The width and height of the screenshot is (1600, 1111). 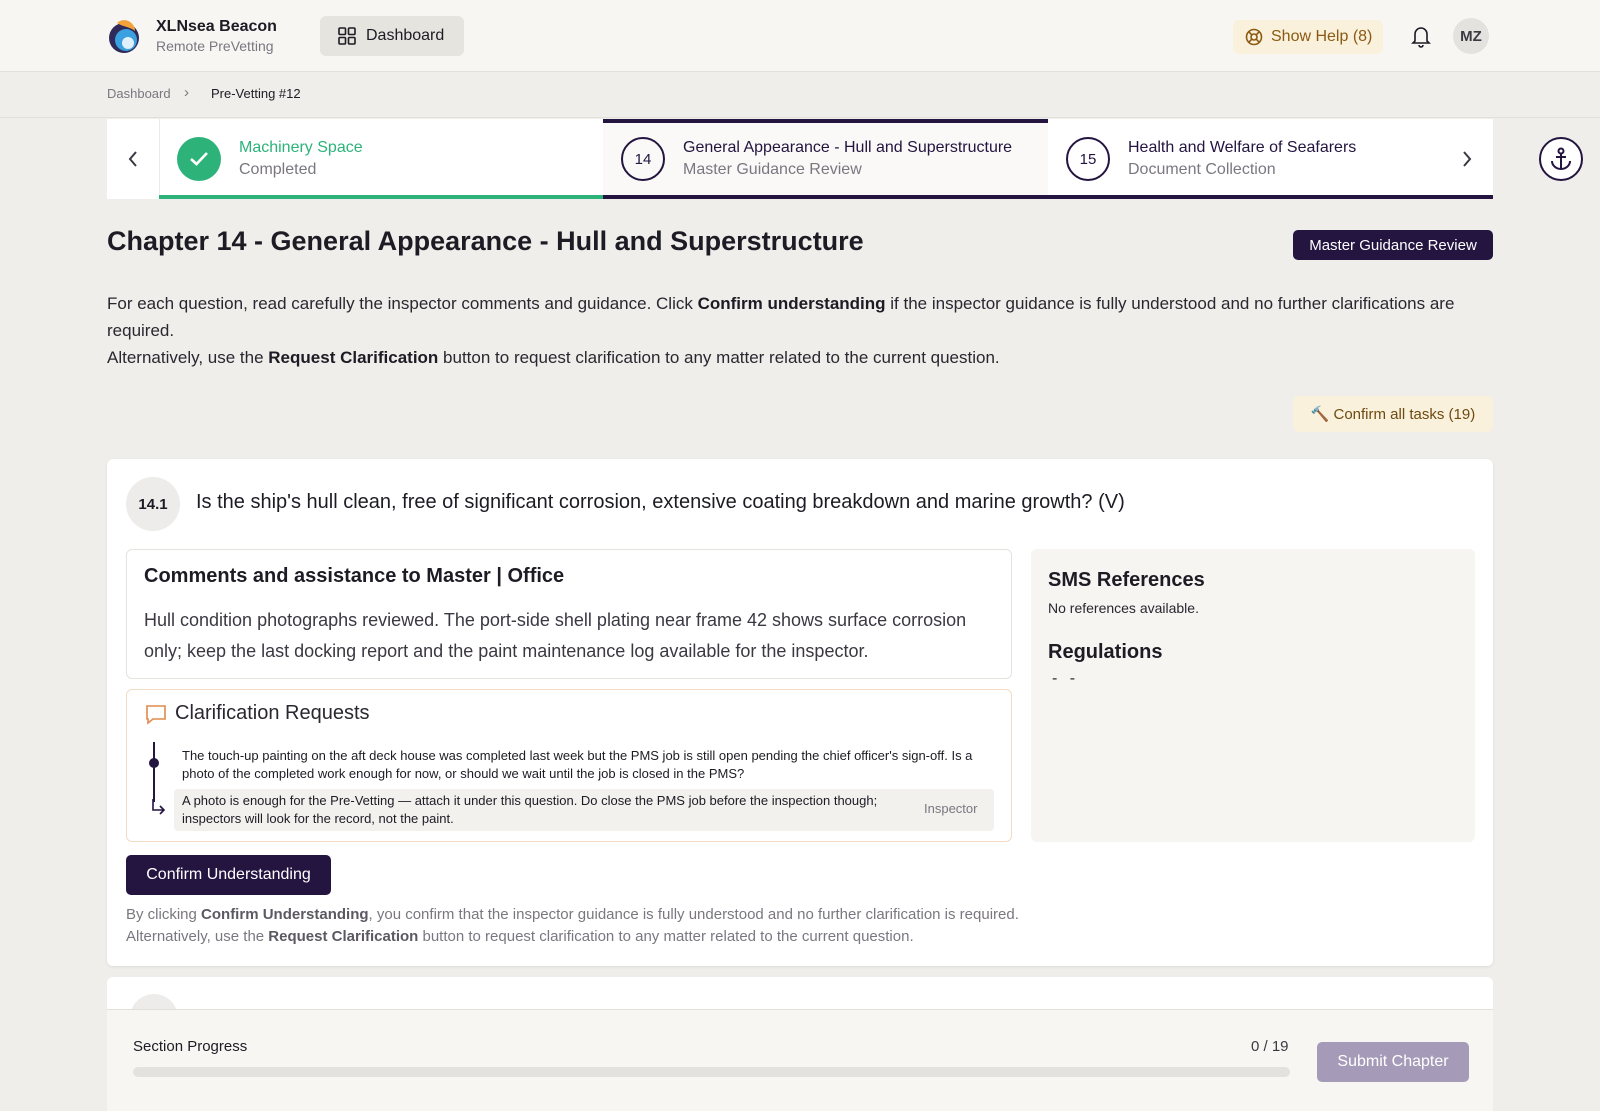 What do you see at coordinates (301, 147) in the screenshot?
I see `step-title: Machinery Space` at bounding box center [301, 147].